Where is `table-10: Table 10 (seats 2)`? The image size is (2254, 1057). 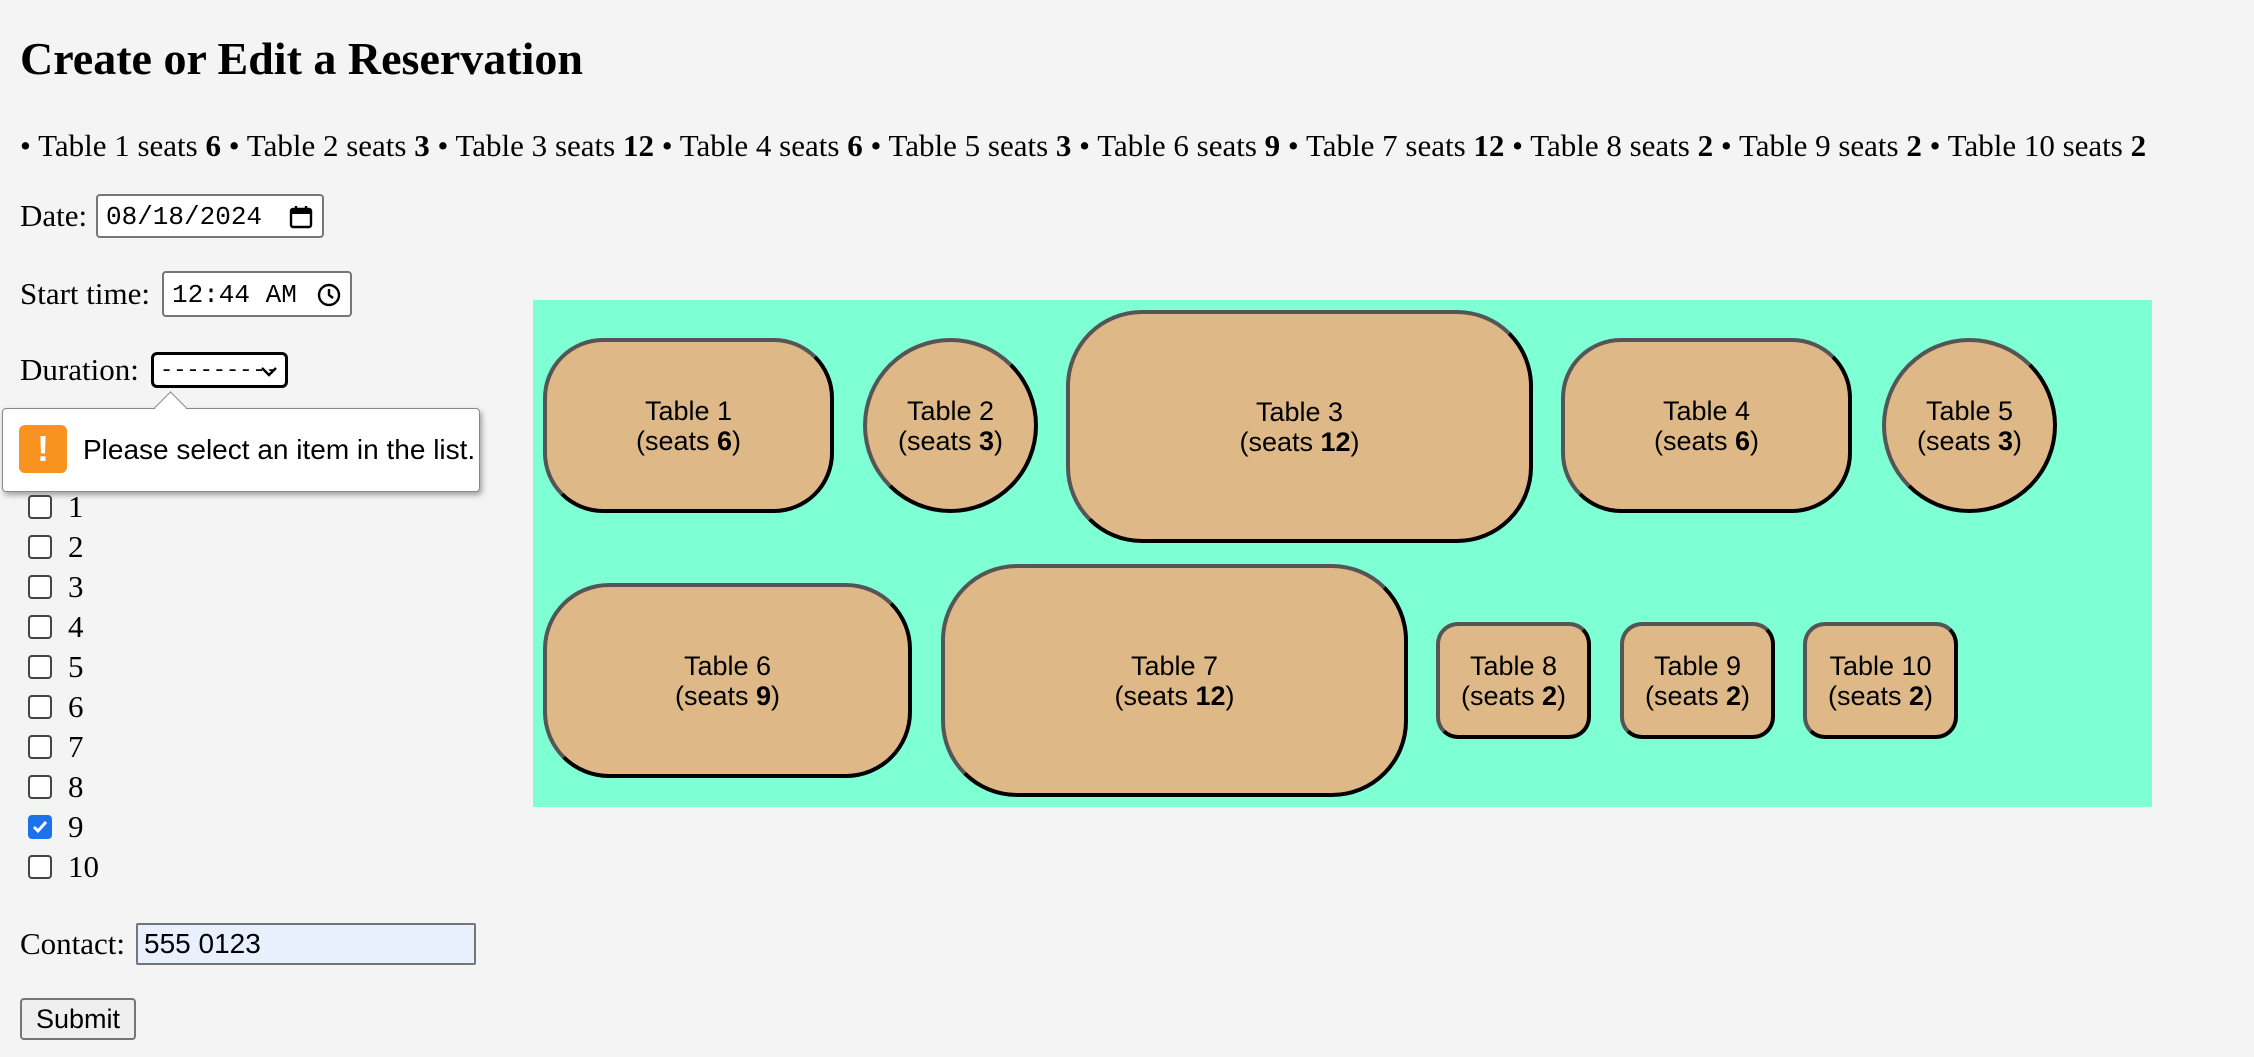
table-10: Table 10 (seats 2) is located at coordinates (1880, 680).